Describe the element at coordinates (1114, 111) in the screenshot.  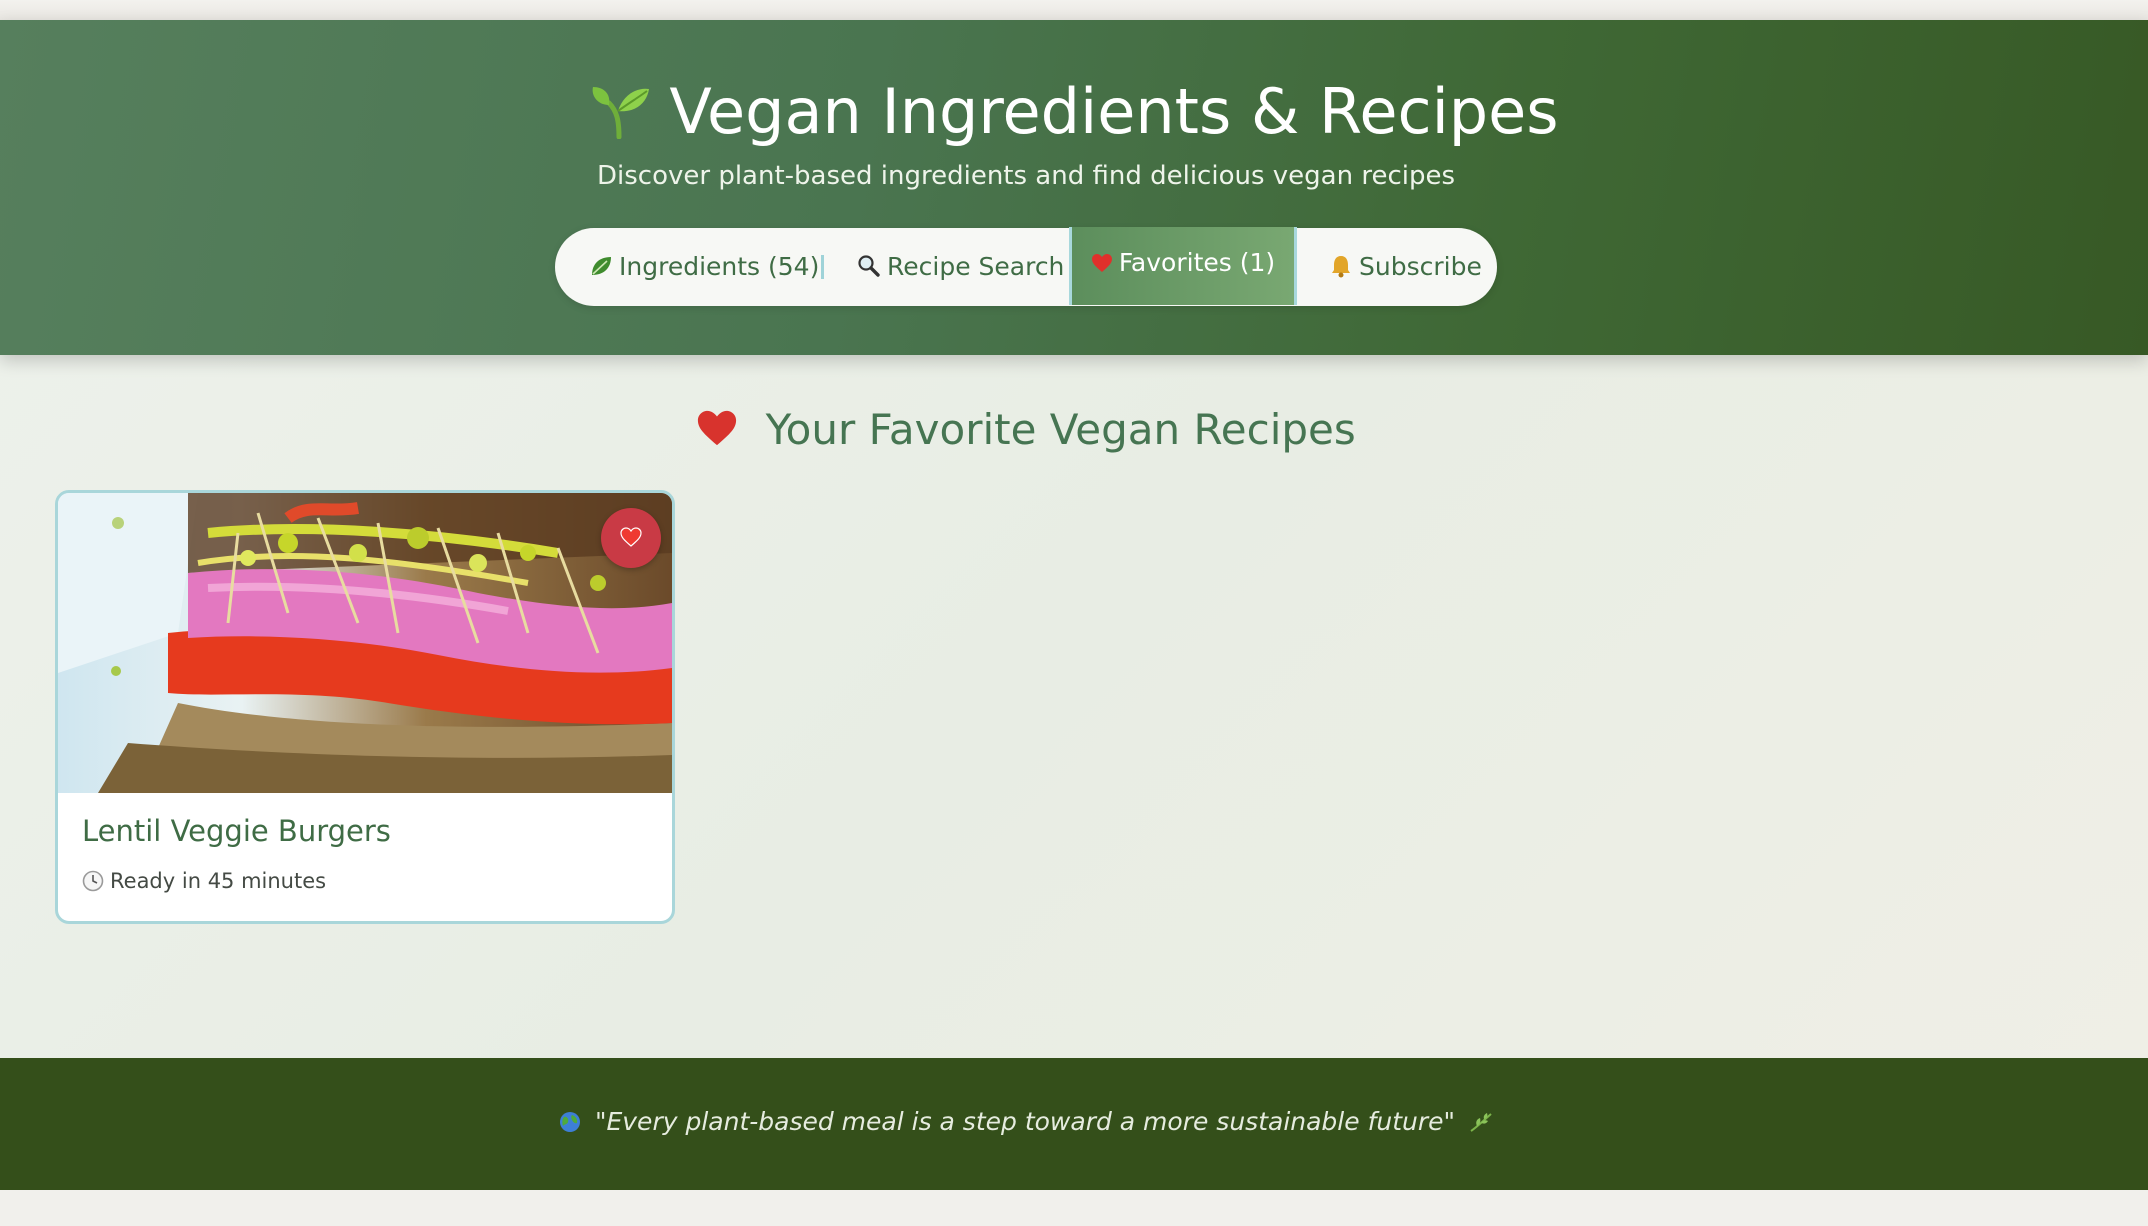
I see `title-text: Vegan Ingredients & Recipes` at that location.